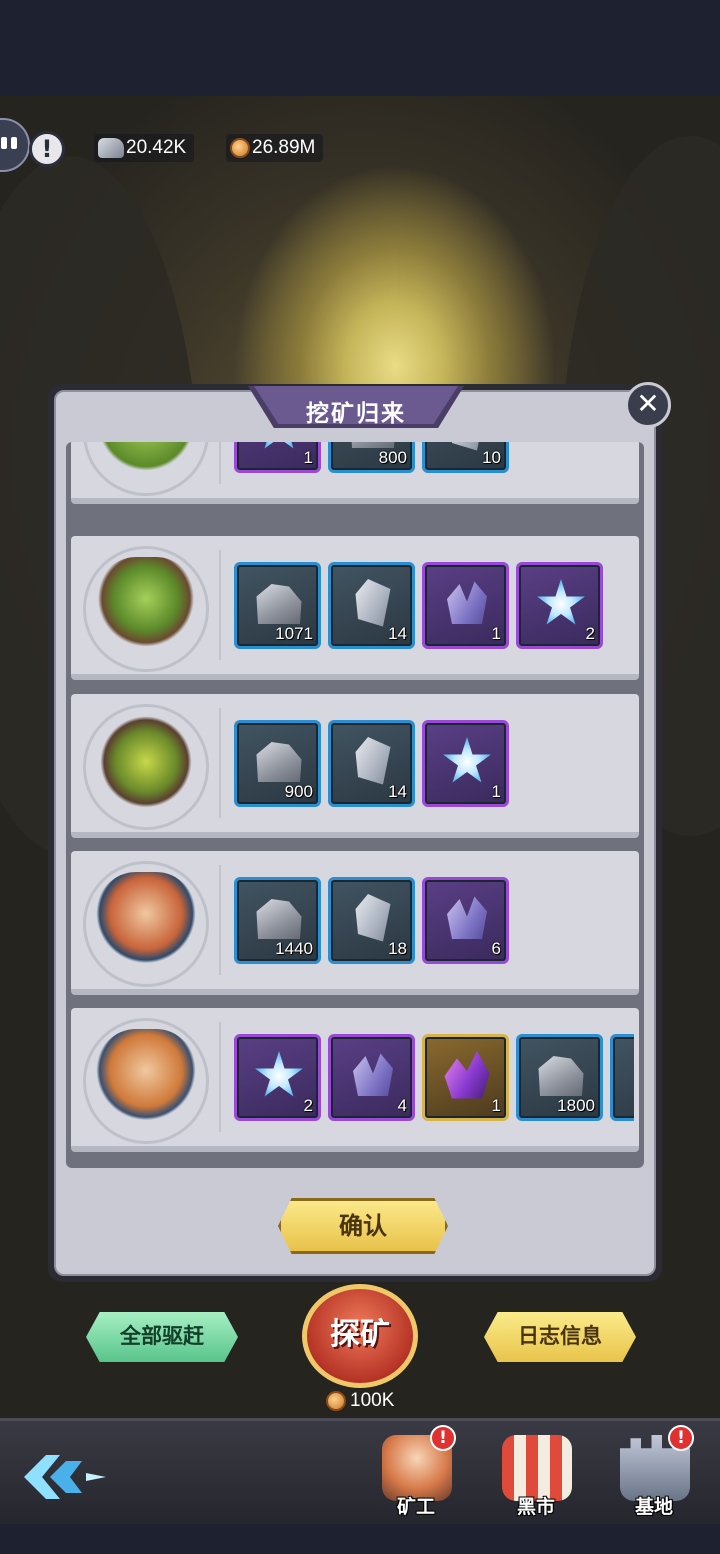  I want to click on goblin-miner-goggles-avatar, so click(146, 767).